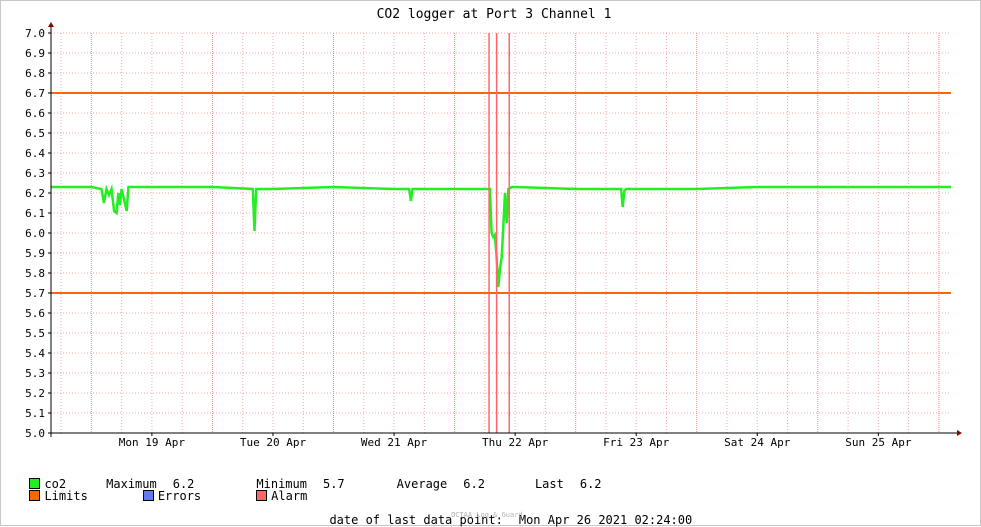 This screenshot has width=981, height=527. I want to click on x-tick-label: Sun 25 Apr, so click(878, 442).